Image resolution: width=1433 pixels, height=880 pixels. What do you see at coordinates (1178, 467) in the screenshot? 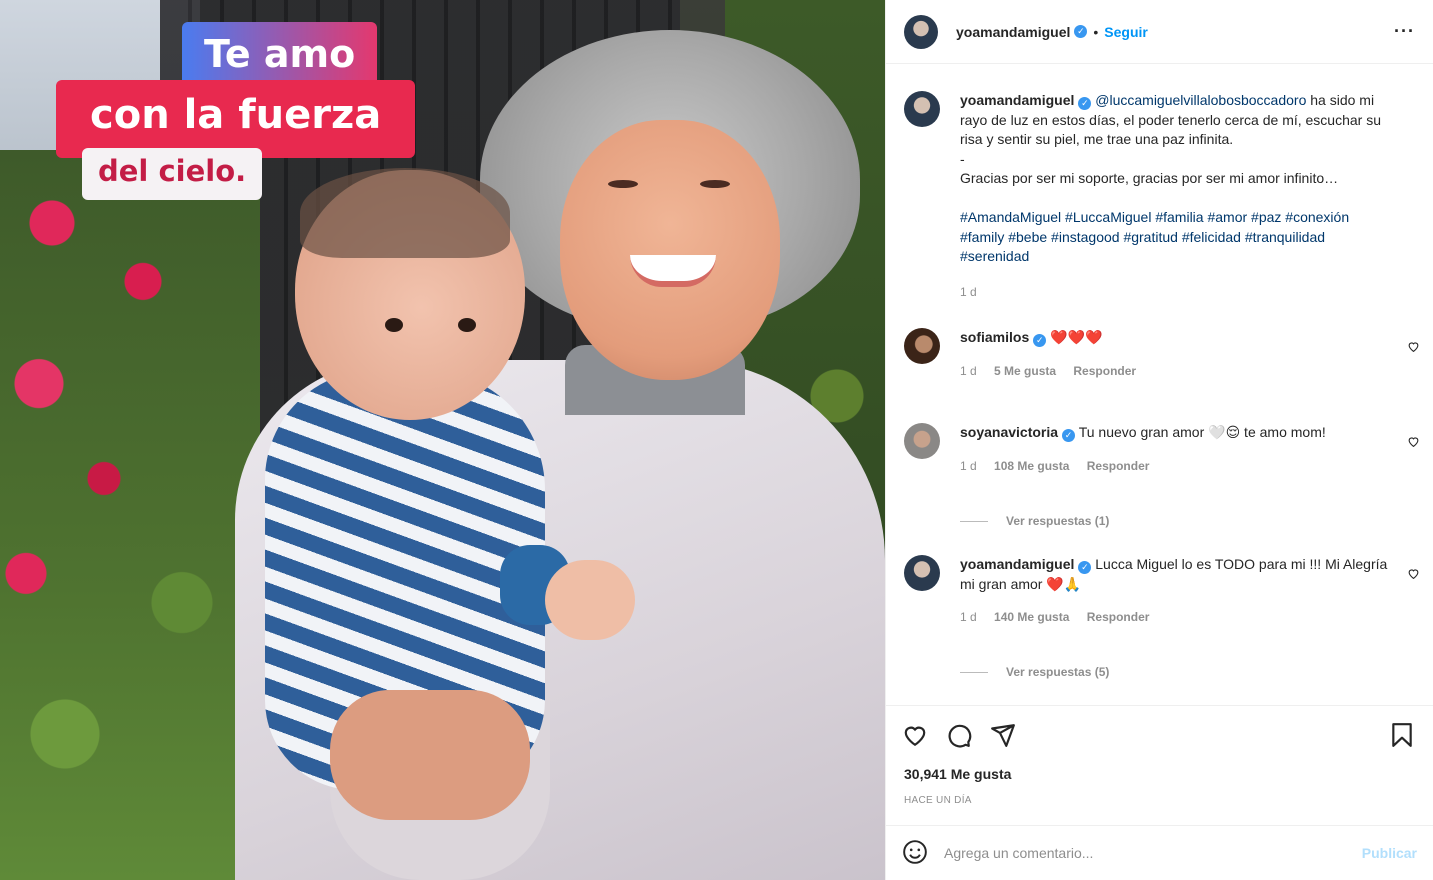
I see `comment-meta: 1 d 108 Me gusta Responder` at bounding box center [1178, 467].